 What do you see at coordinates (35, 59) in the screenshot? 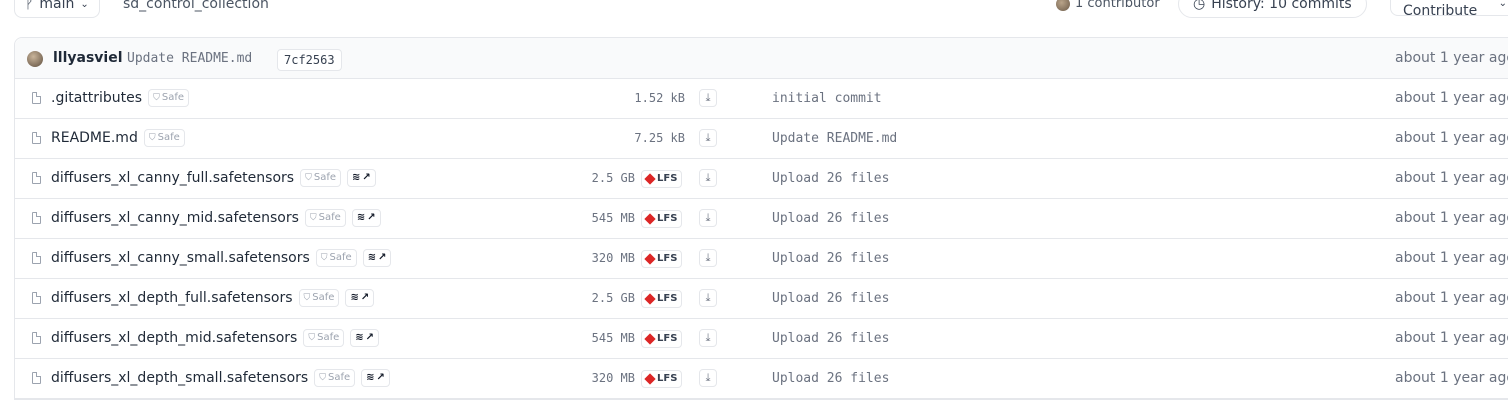
I see `author-avatar` at bounding box center [35, 59].